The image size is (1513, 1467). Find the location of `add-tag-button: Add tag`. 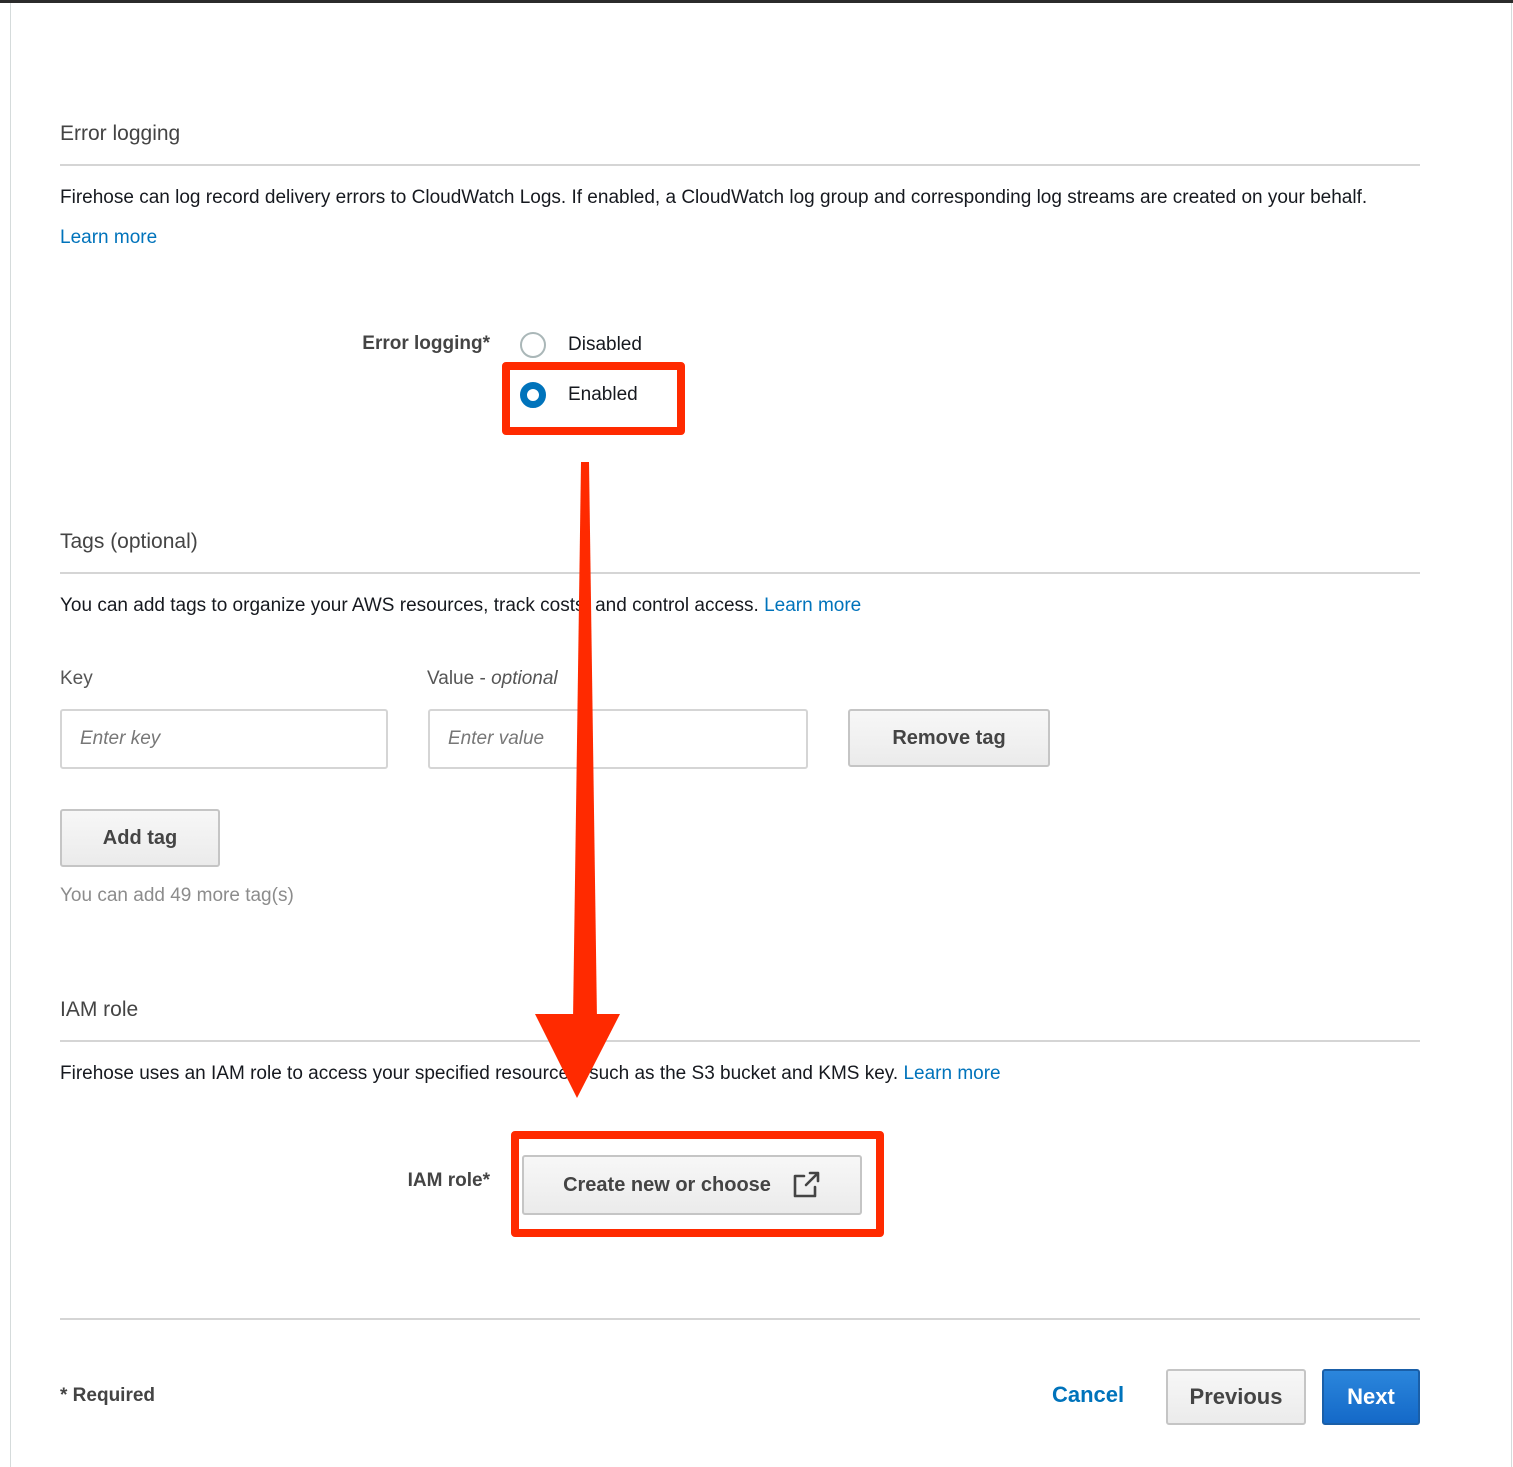

add-tag-button: Add tag is located at coordinates (140, 838).